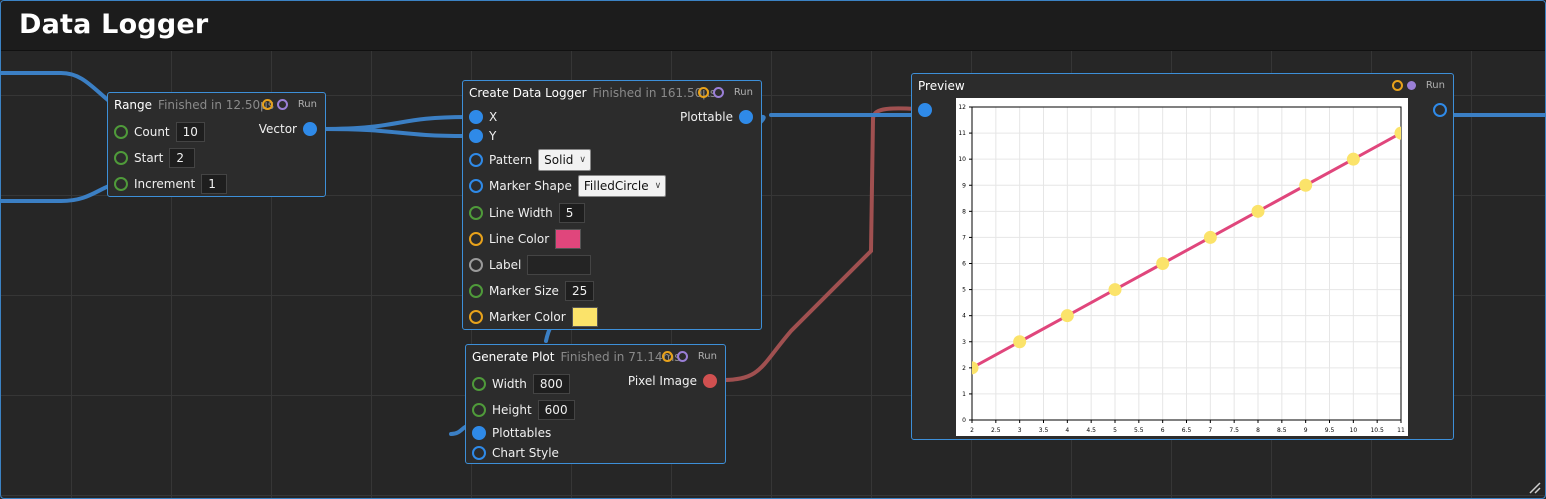 The height and width of the screenshot is (499, 1546). I want to click on line-width-input: 5, so click(571, 213).